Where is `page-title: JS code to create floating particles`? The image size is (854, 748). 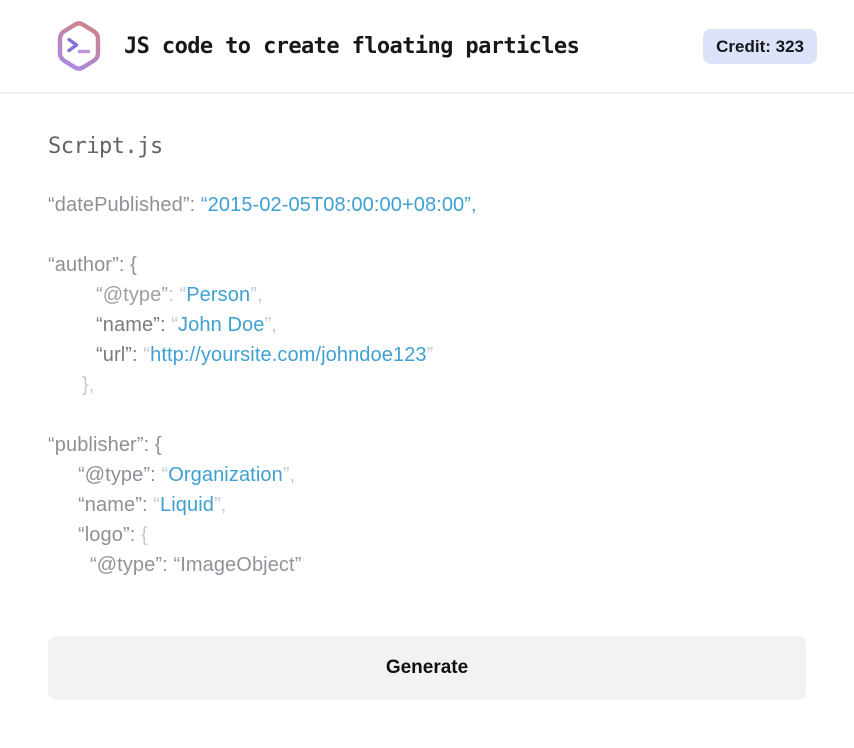 page-title: JS code to create floating particles is located at coordinates (352, 46).